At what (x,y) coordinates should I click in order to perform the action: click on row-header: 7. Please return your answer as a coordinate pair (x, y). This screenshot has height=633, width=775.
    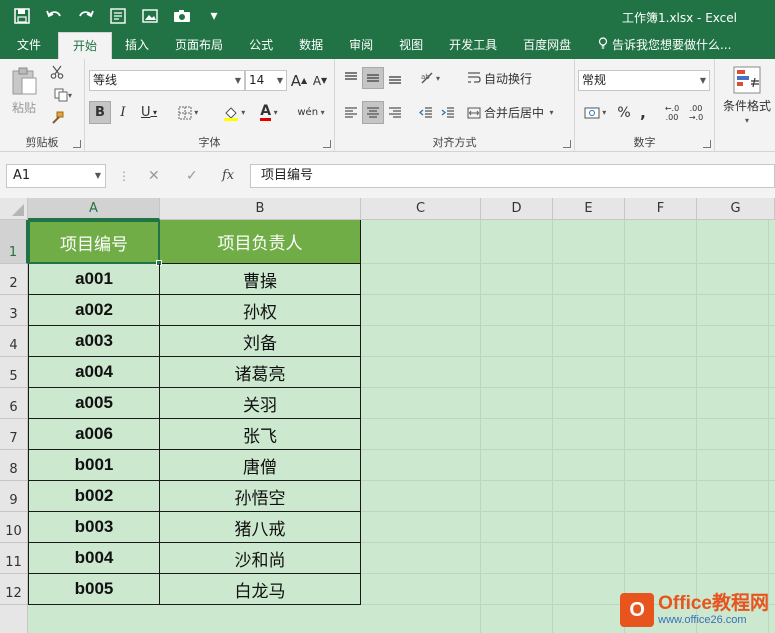
    Looking at the image, I should click on (14, 434).